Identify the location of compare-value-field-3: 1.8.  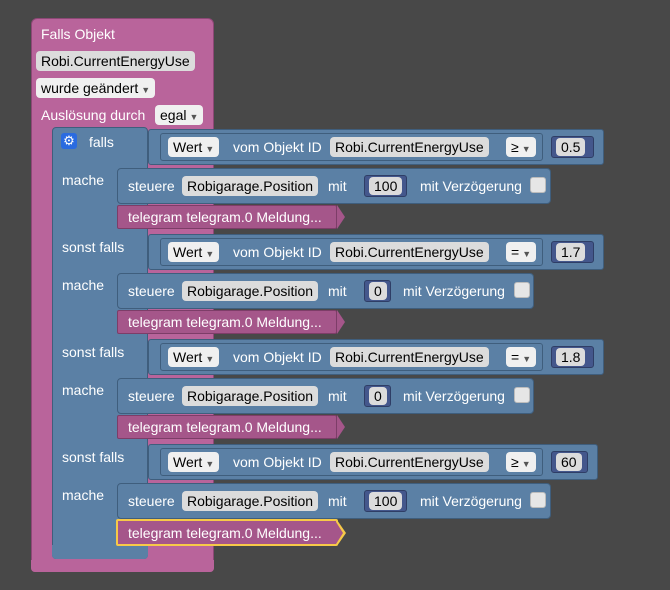
(571, 357).